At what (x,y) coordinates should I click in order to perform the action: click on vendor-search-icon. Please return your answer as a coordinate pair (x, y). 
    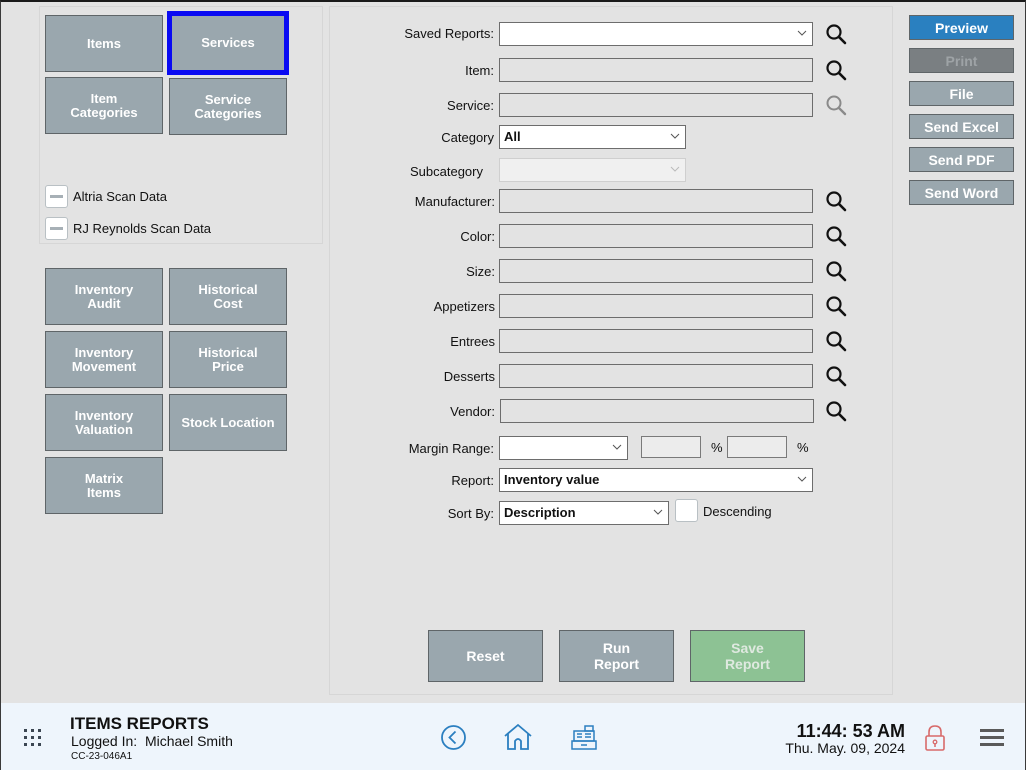
    Looking at the image, I should click on (836, 411).